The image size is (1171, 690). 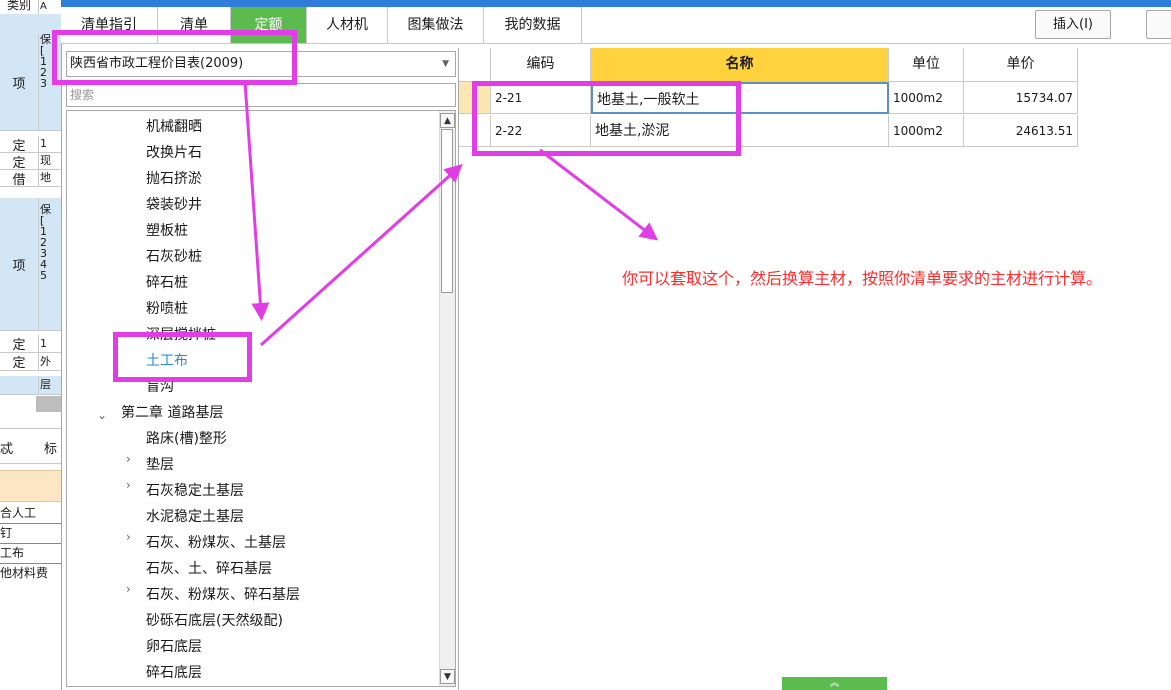 What do you see at coordinates (174, 127) in the screenshot?
I see `tree-item: 机械翻晒` at bounding box center [174, 127].